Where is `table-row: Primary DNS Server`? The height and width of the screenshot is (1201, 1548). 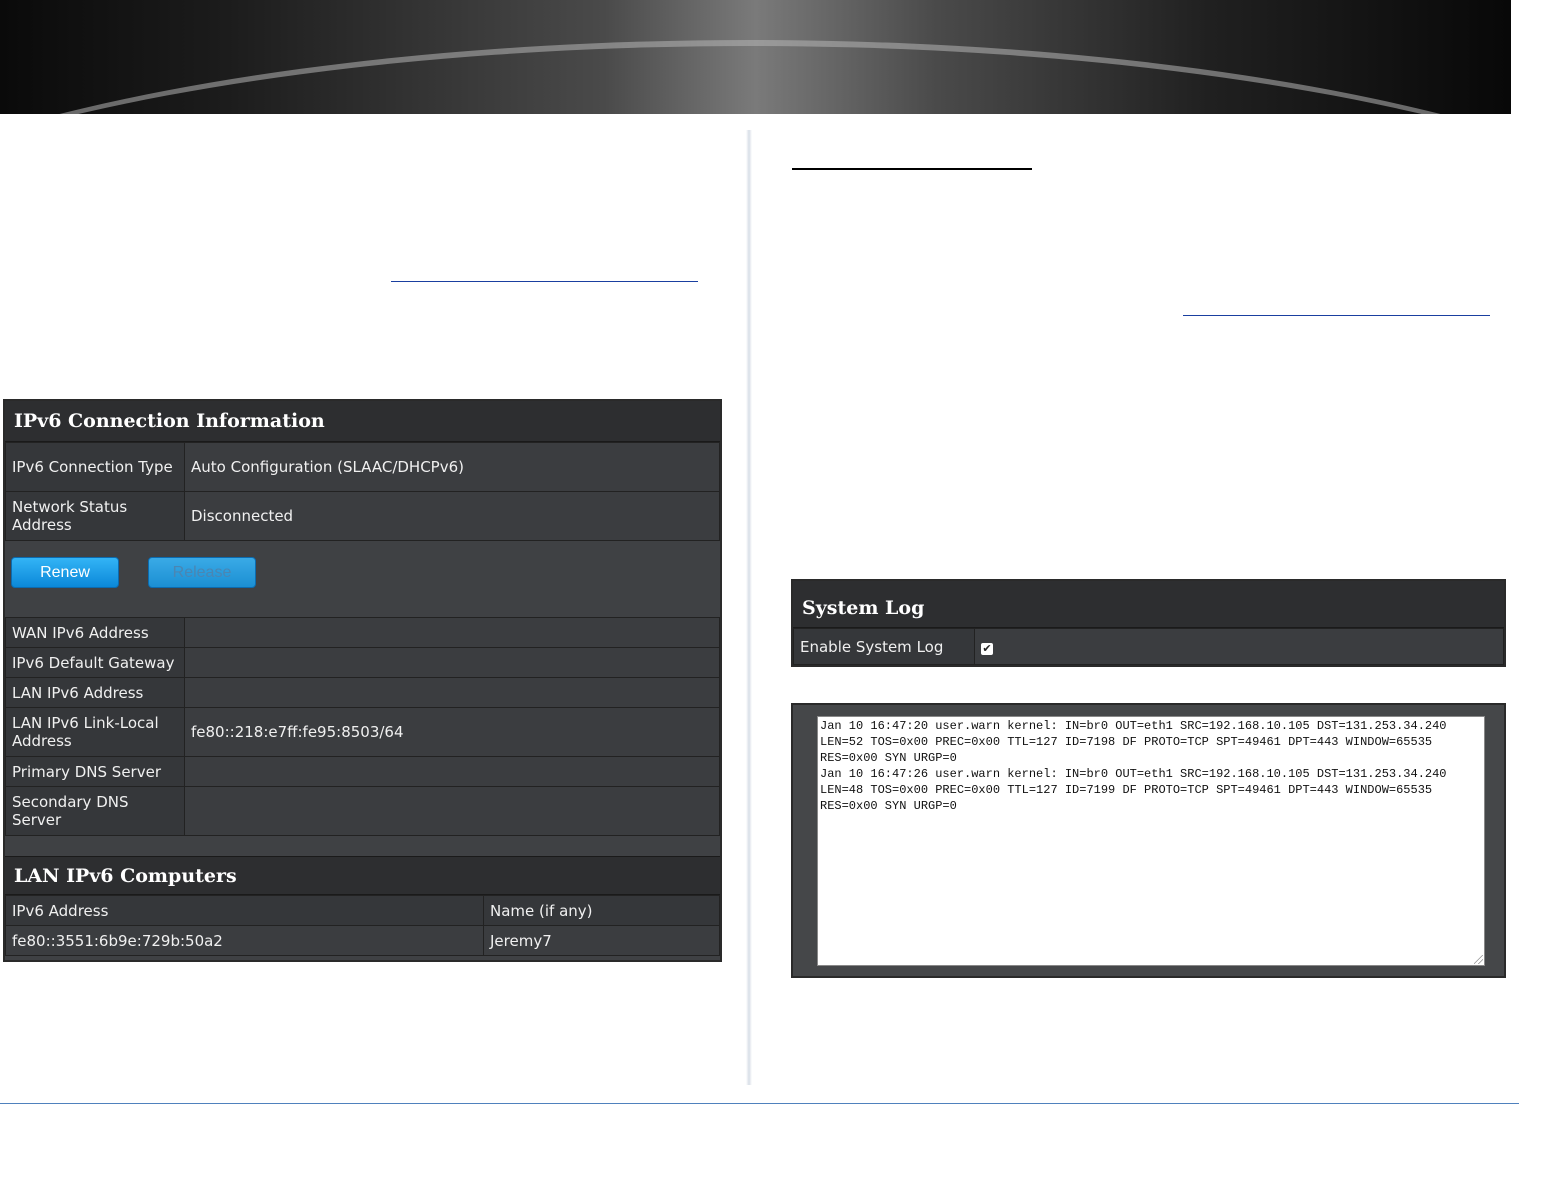
table-row: Primary DNS Server is located at coordinates (362, 771).